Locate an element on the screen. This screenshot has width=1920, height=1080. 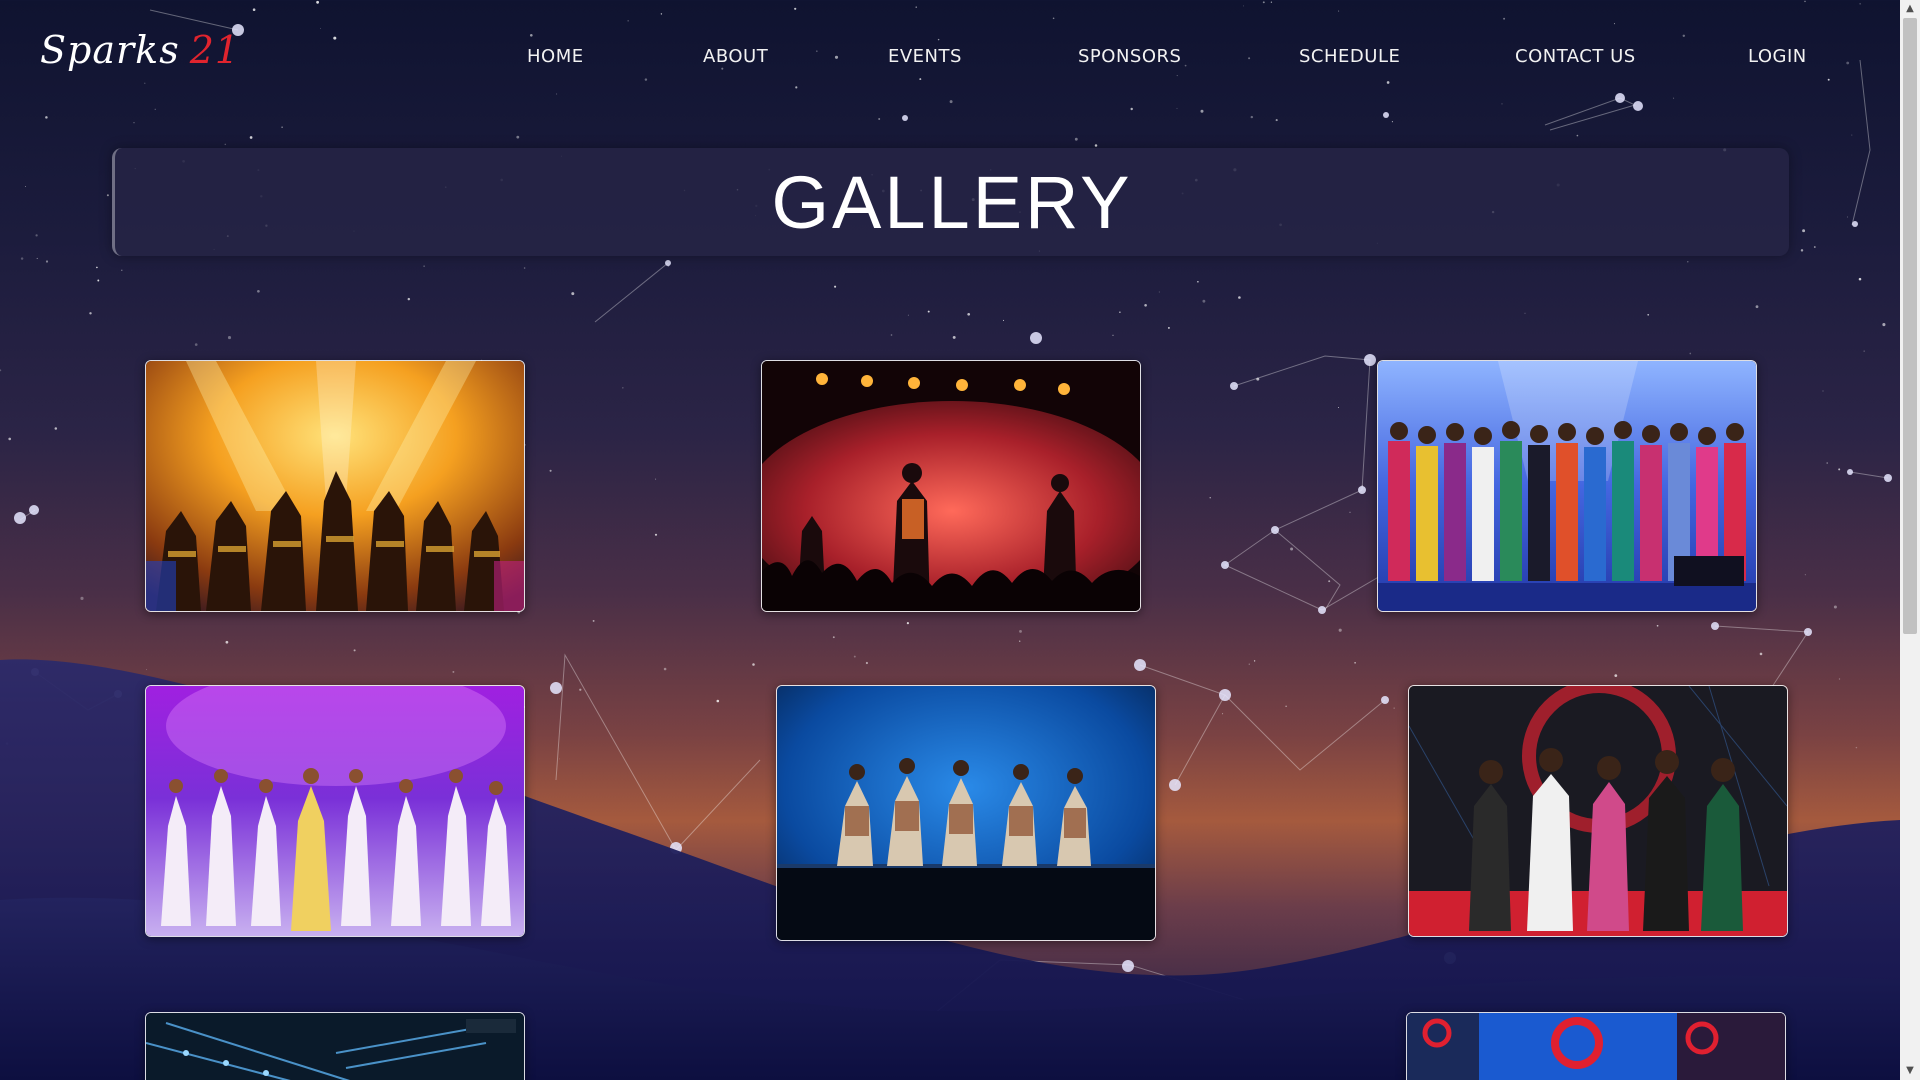
photo-group-dance-blue is located at coordinates (966, 813).